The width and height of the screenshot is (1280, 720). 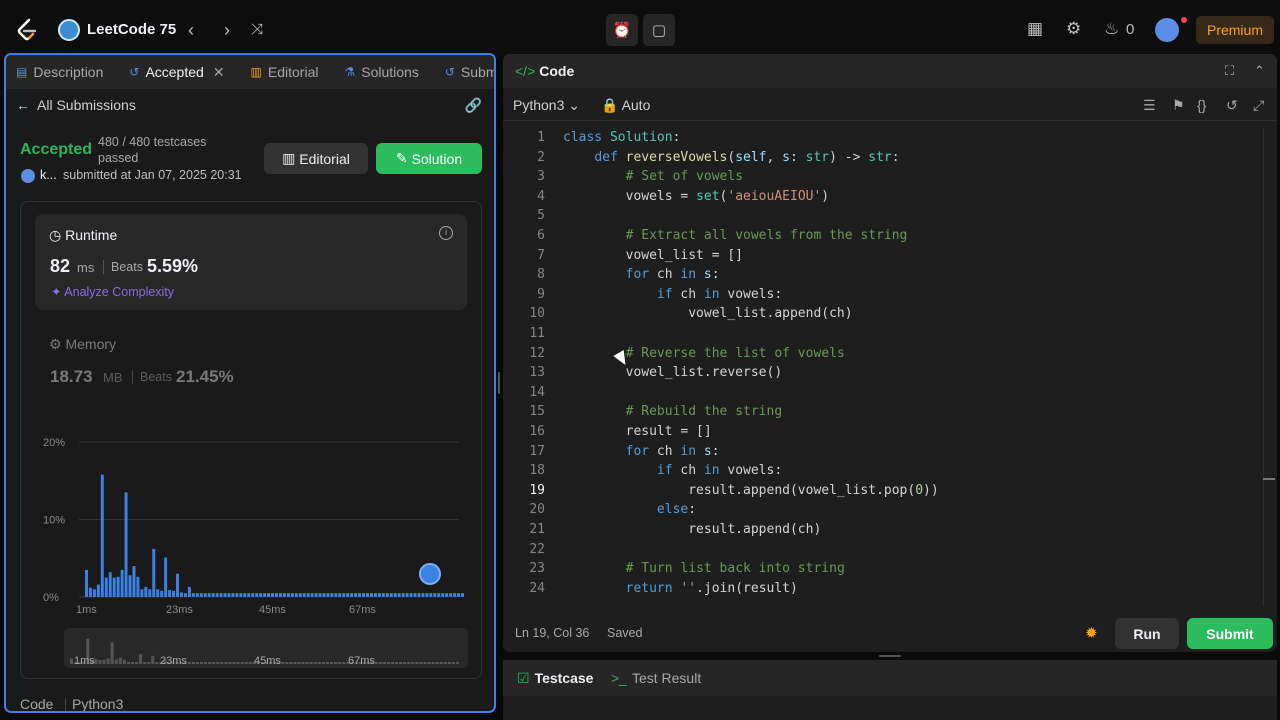 I want to click on tab-testcase: ☑ Testcase, so click(x=555, y=678).